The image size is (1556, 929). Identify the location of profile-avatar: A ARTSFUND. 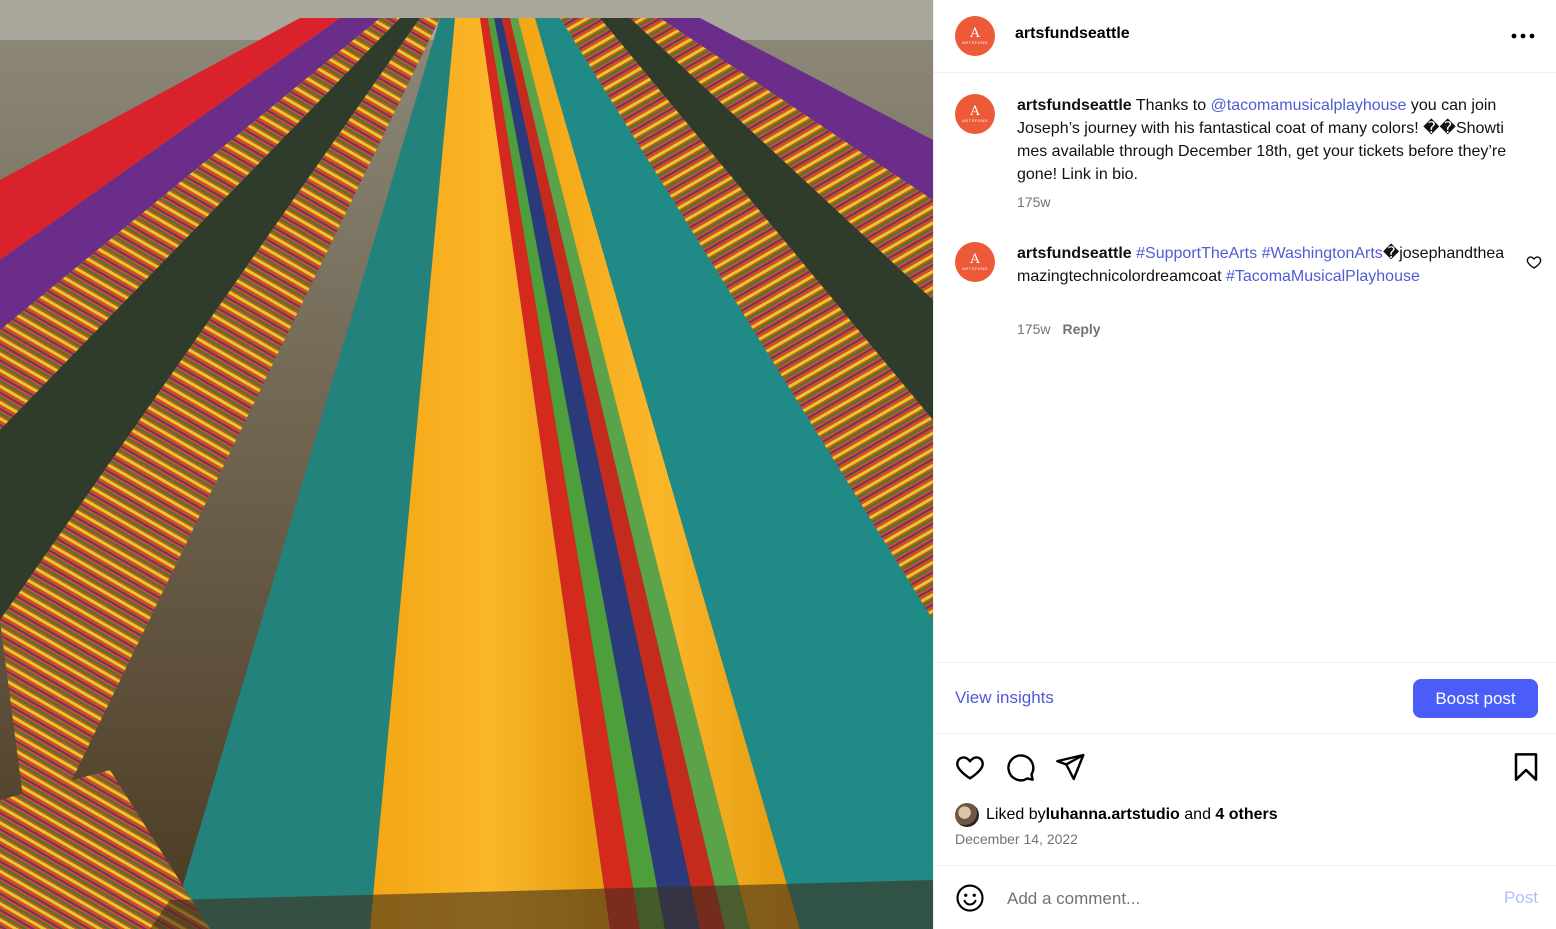
(975, 36).